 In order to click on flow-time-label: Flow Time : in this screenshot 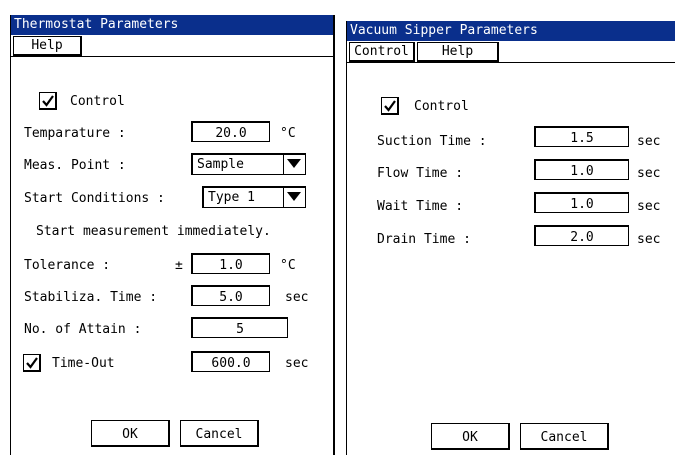, I will do `click(420, 173)`.